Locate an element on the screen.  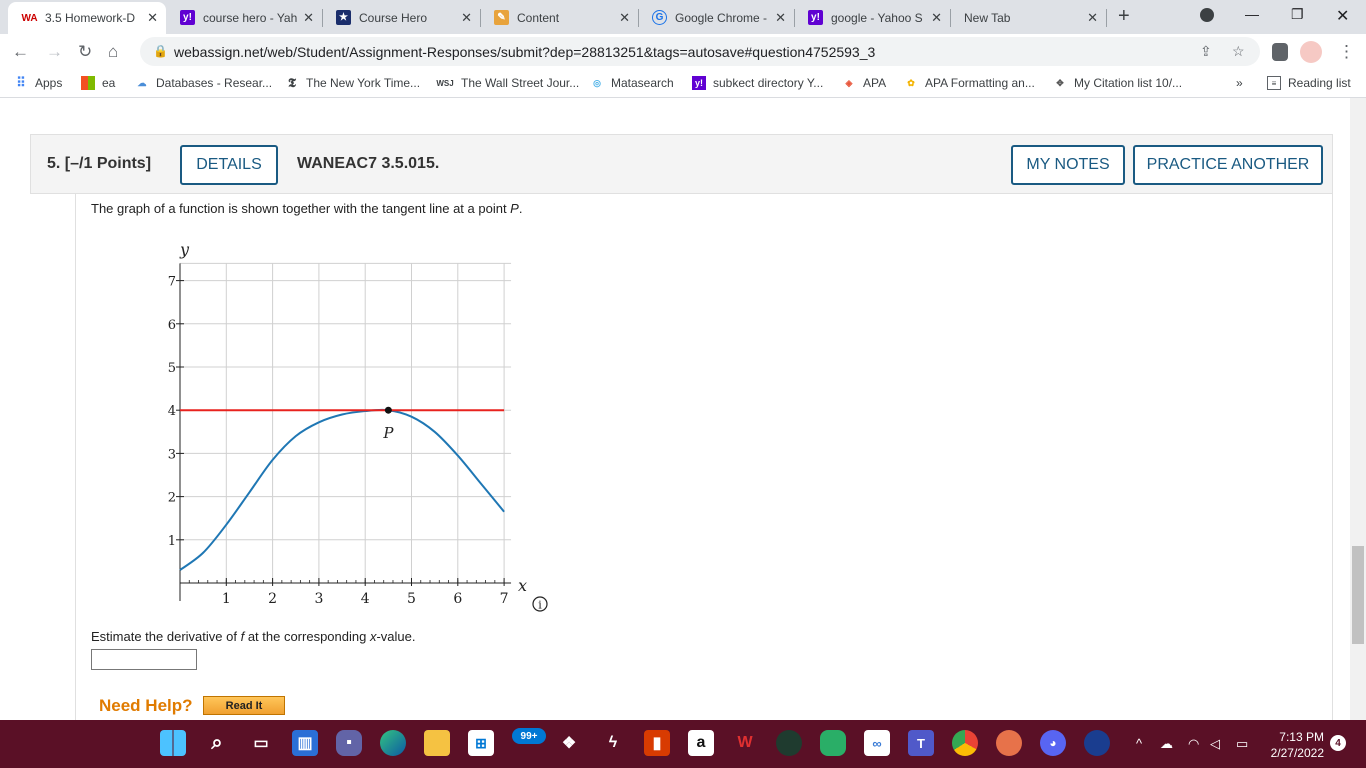
details-button: DETAILS is located at coordinates (229, 165).